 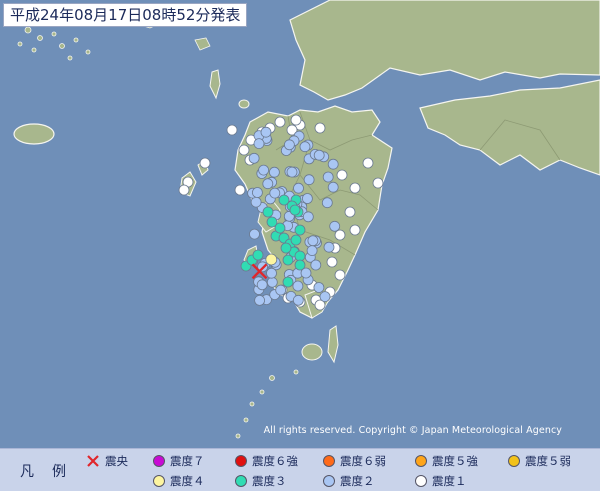 I want to click on legend-label-shindo-2: 震度２, so click(x=357, y=481).